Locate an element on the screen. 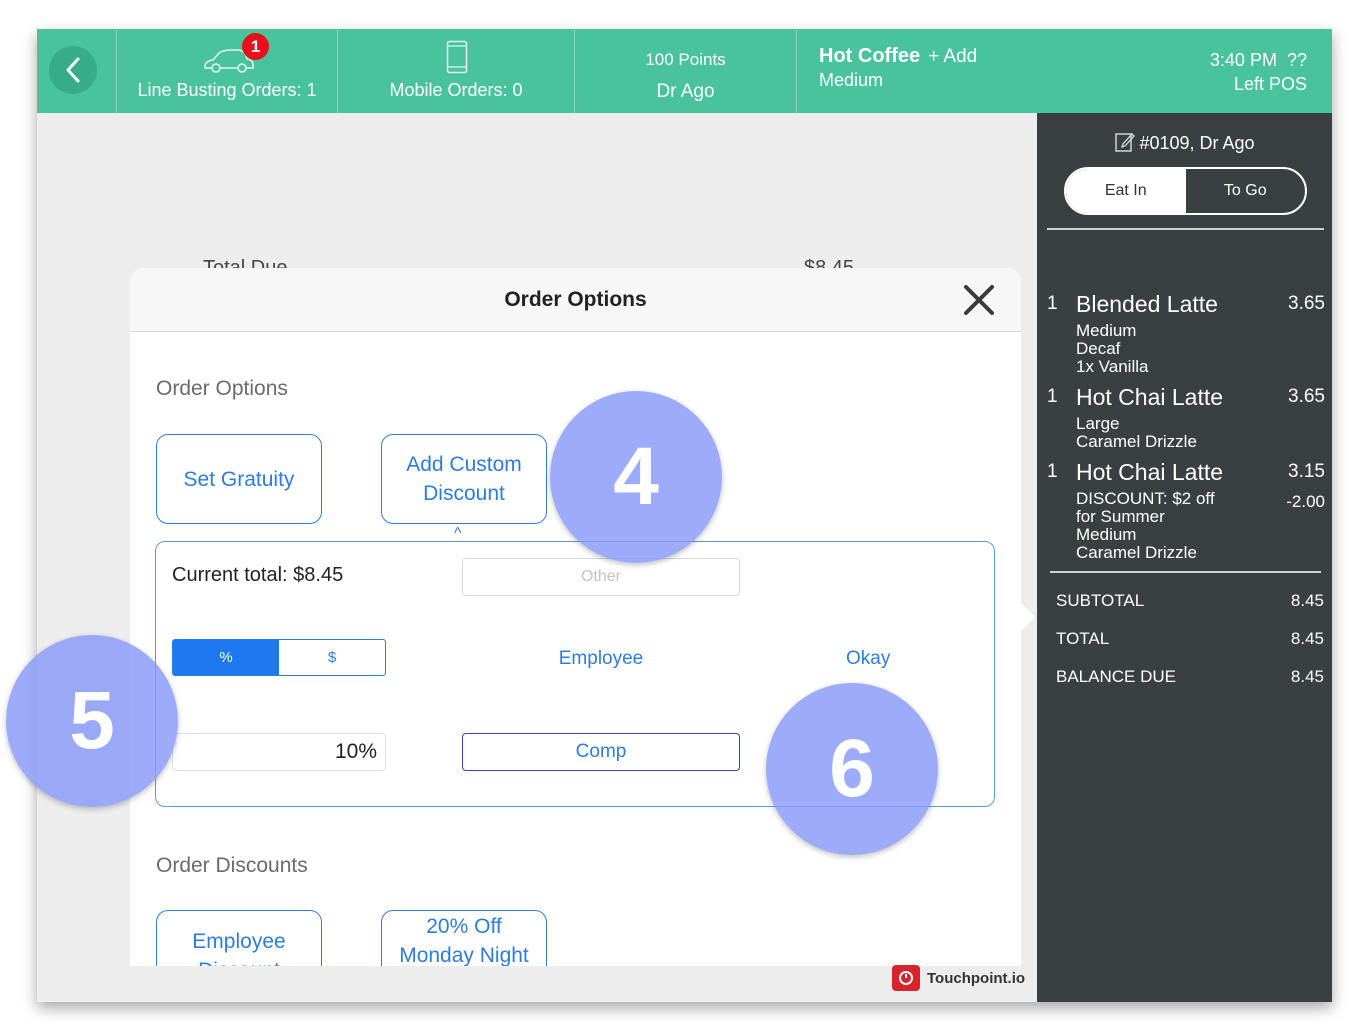 The image size is (1354, 1034). modal-title: Order Options is located at coordinates (575, 299).